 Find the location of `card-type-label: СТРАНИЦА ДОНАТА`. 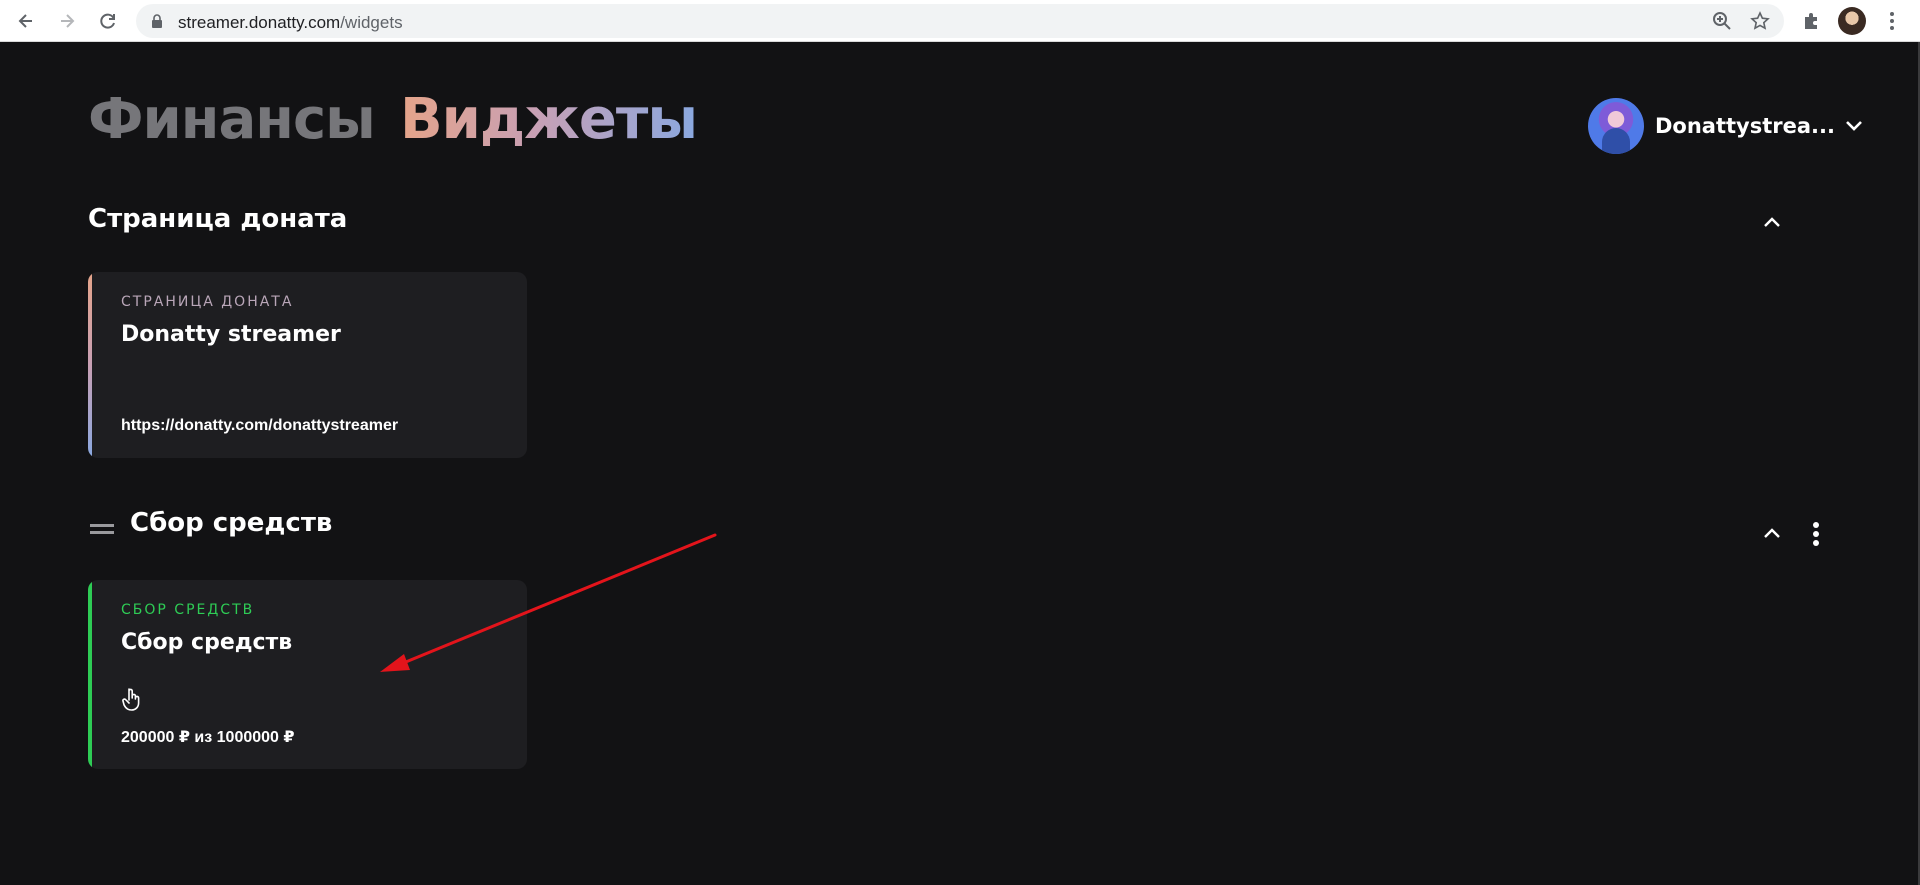

card-type-label: СТРАНИЦА ДОНАТА is located at coordinates (207, 302).